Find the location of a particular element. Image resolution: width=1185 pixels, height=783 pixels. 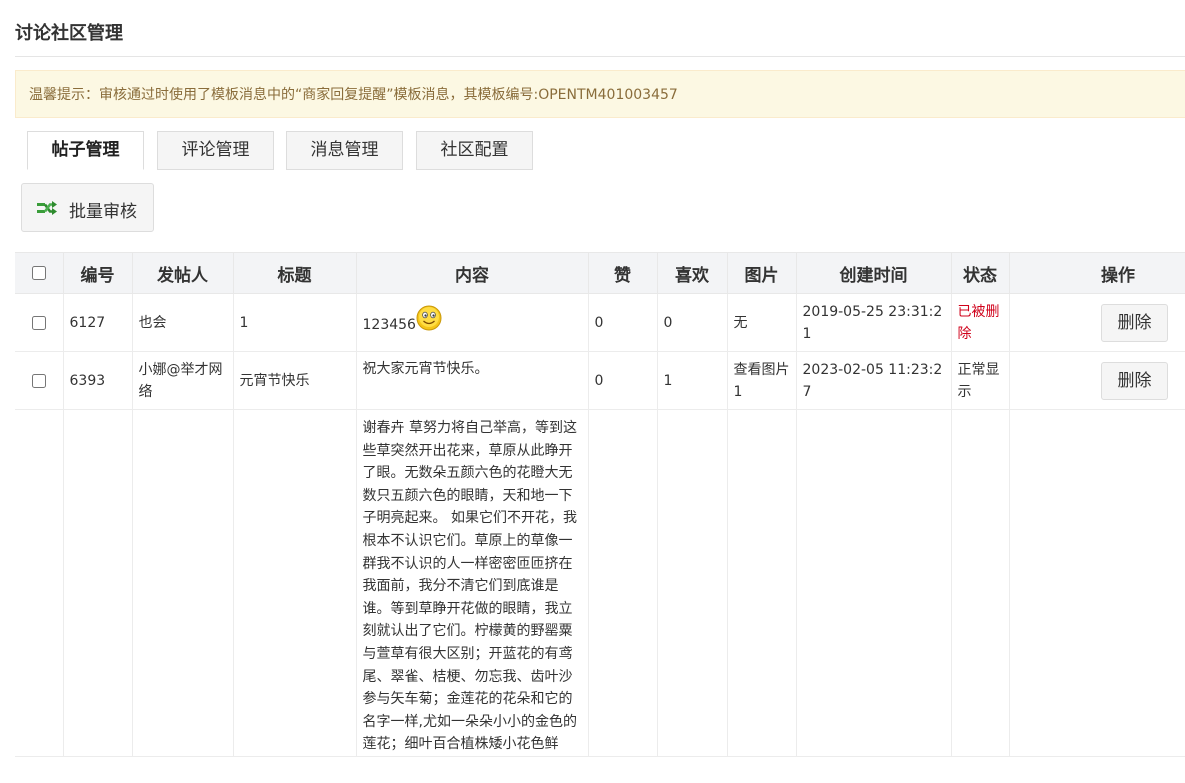

post-id: 6127 is located at coordinates (97, 322).